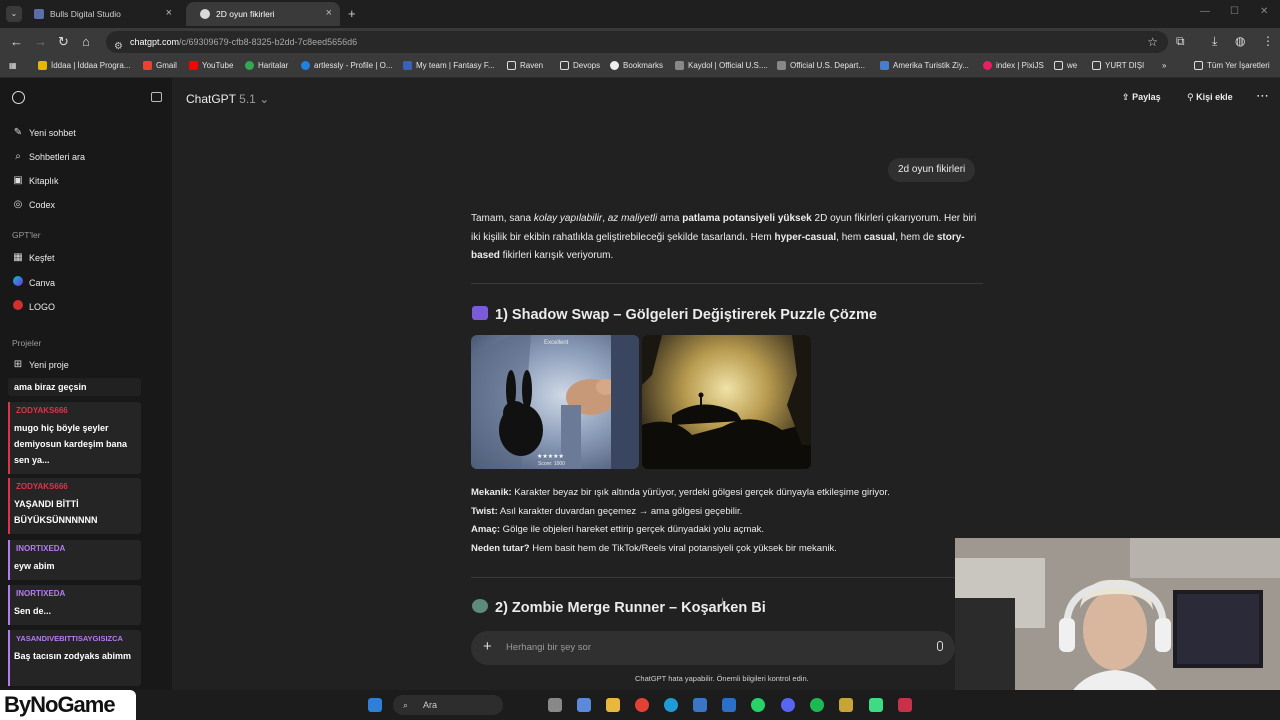 The image size is (1280, 720). What do you see at coordinates (1180, 41) in the screenshot?
I see `extensions-icon: ⧉` at bounding box center [1180, 41].